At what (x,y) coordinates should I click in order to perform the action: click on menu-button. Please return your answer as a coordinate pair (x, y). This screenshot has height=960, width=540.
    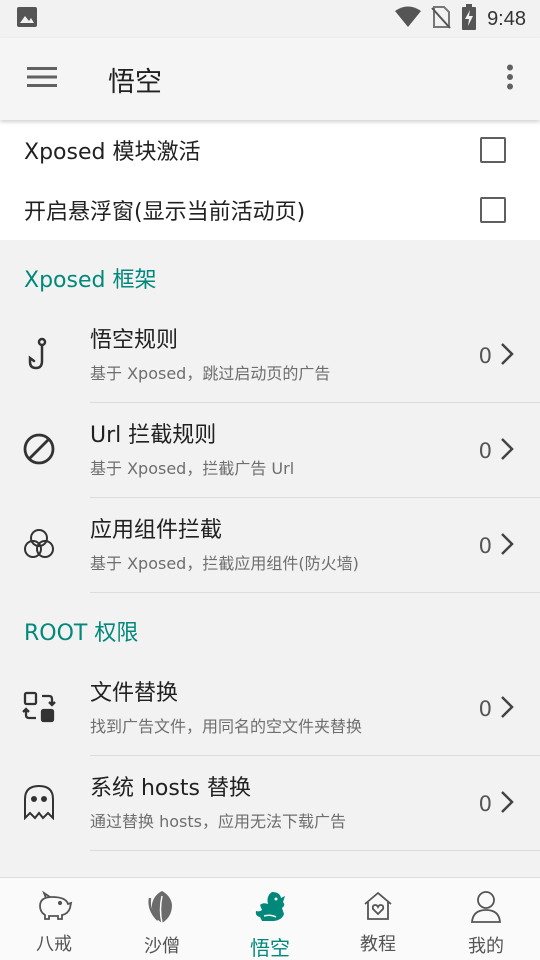
    Looking at the image, I should click on (42, 79).